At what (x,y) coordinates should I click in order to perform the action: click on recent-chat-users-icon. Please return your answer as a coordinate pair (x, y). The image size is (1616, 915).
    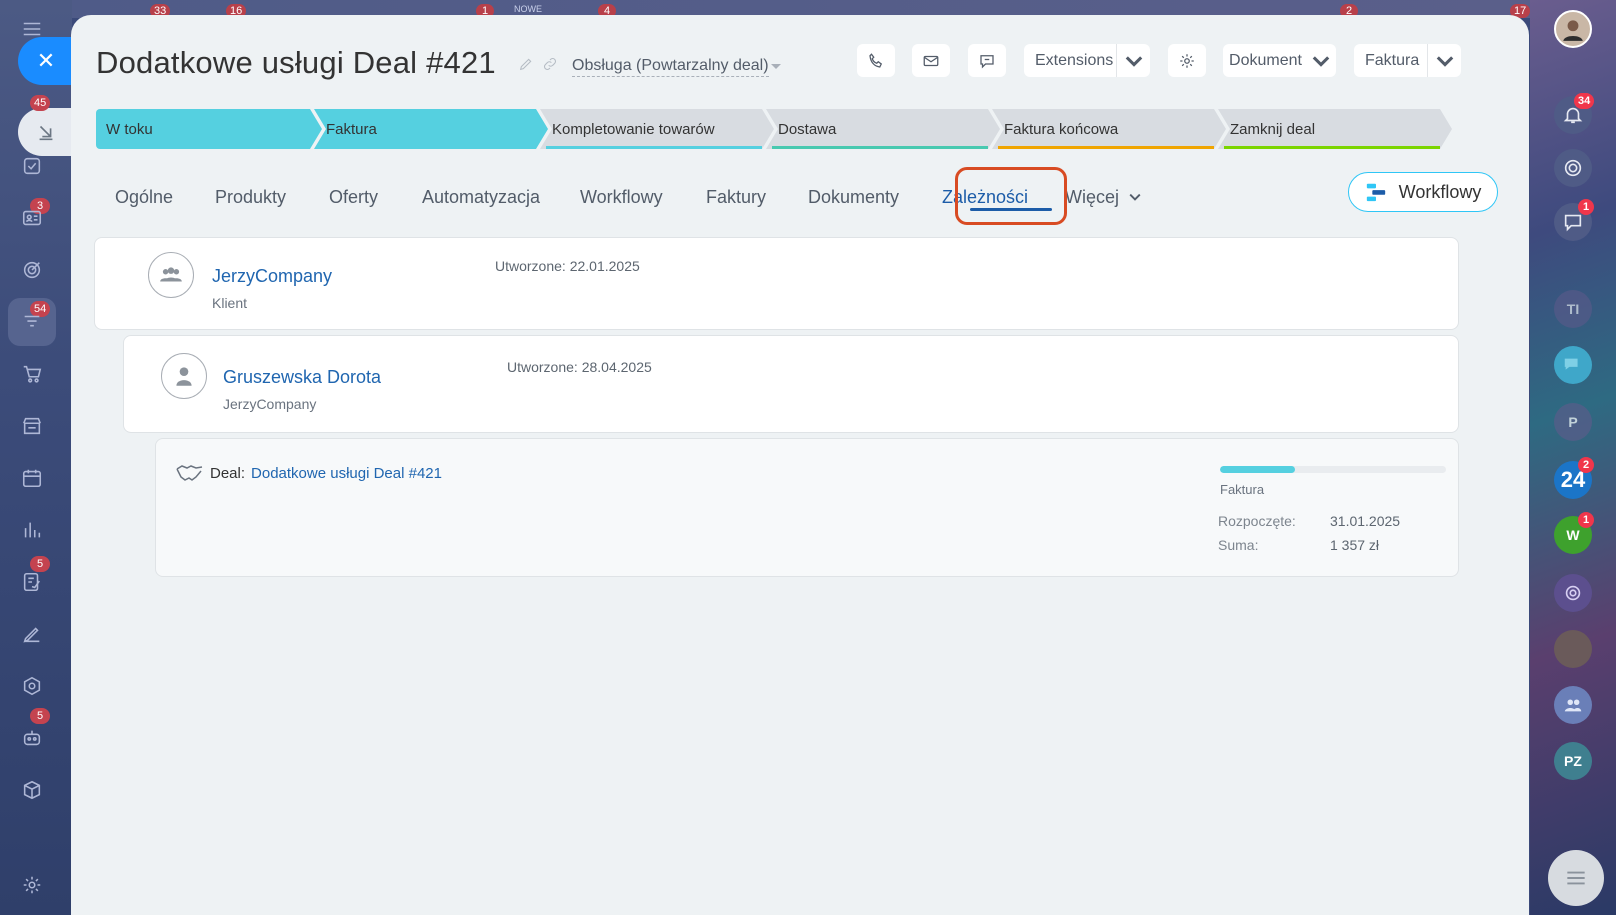
    Looking at the image, I should click on (1573, 705).